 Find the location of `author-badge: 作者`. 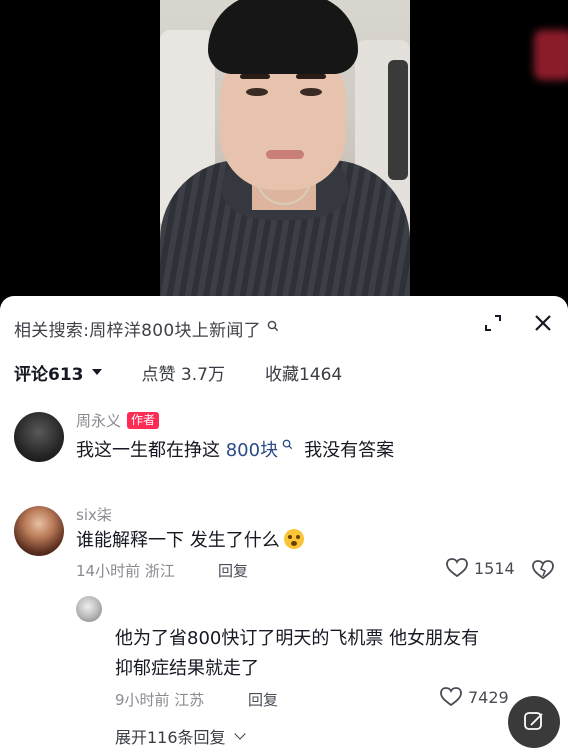

author-badge: 作者 is located at coordinates (143, 420).